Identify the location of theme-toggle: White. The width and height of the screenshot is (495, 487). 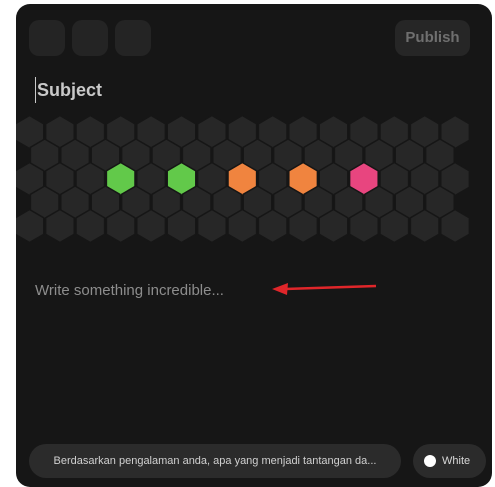
(449, 461).